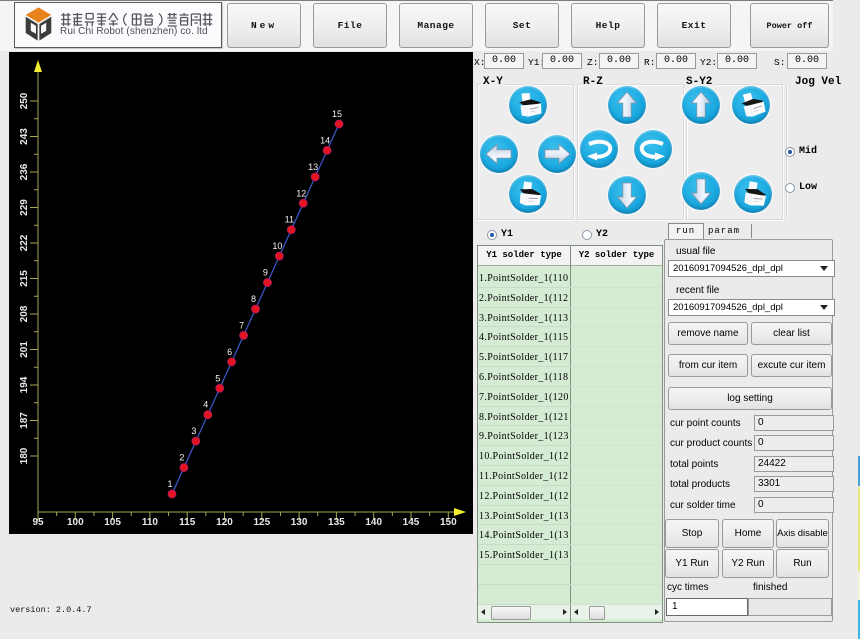 This screenshot has width=860, height=639. What do you see at coordinates (24, 136) in the screenshot?
I see `svg-text: 243` at bounding box center [24, 136].